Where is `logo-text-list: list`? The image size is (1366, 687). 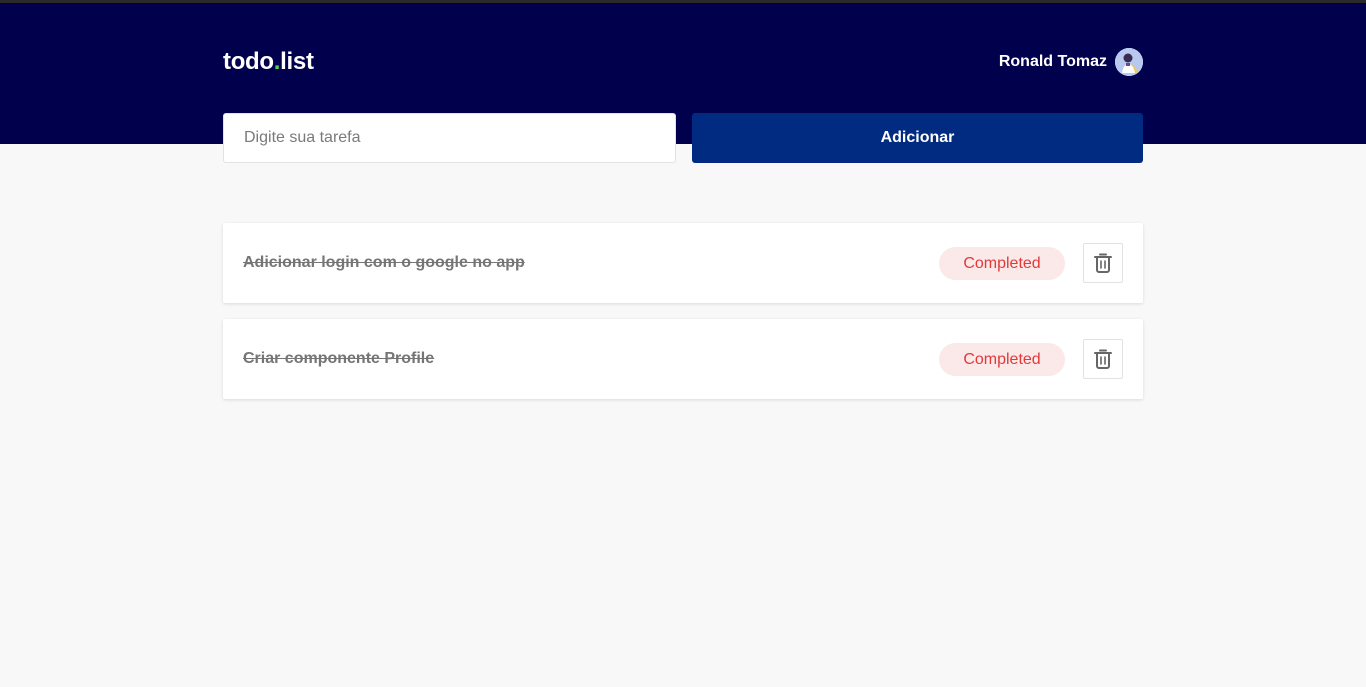
logo-text-list: list is located at coordinates (297, 61).